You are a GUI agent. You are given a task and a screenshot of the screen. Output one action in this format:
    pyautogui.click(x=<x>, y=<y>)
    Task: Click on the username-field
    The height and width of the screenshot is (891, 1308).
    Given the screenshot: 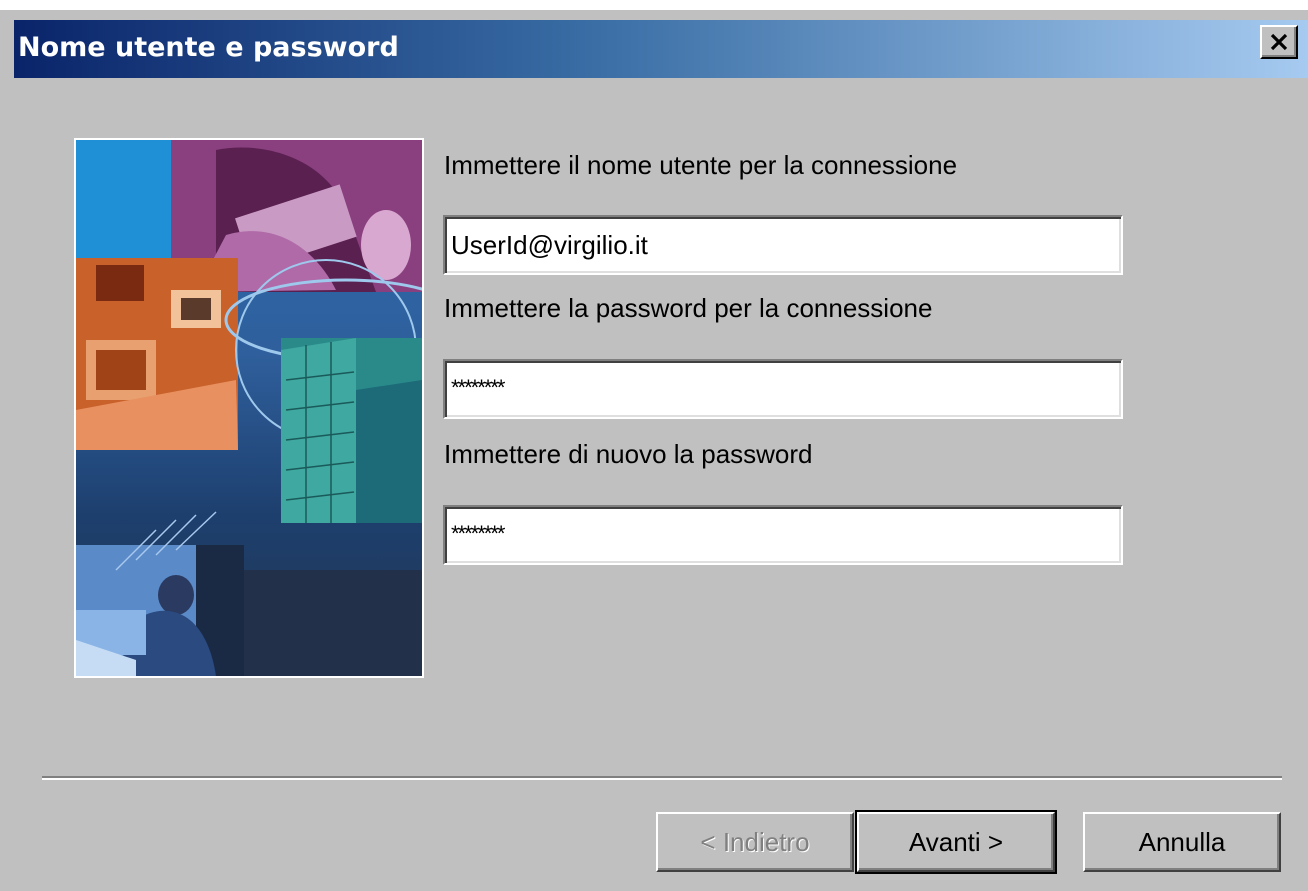 What is the action you would take?
    pyautogui.click(x=783, y=245)
    